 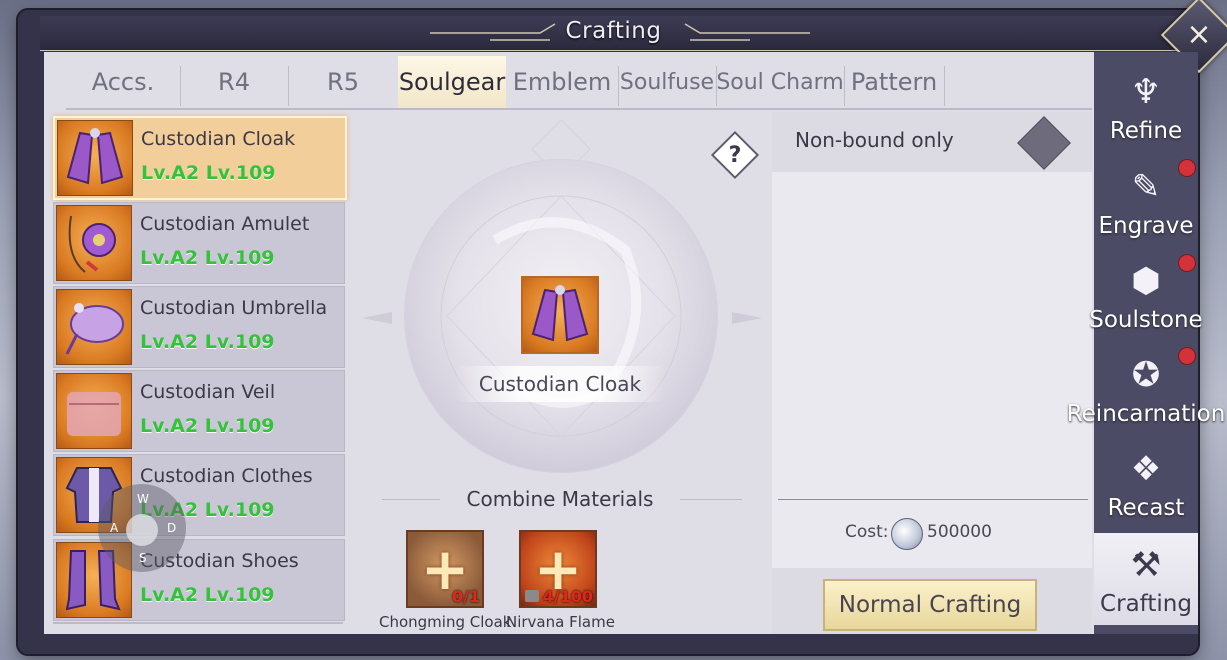 What do you see at coordinates (558, 569) in the screenshot?
I see `material-slot-nirvana-flame: + 4/100` at bounding box center [558, 569].